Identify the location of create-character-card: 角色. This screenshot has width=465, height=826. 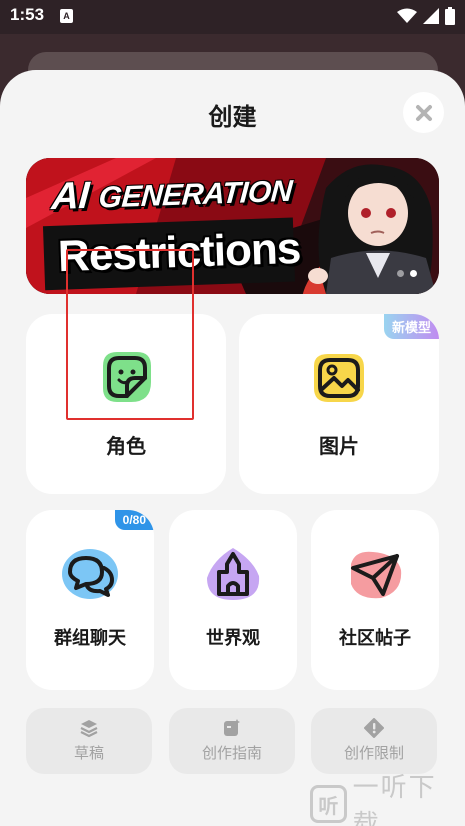
(126, 404).